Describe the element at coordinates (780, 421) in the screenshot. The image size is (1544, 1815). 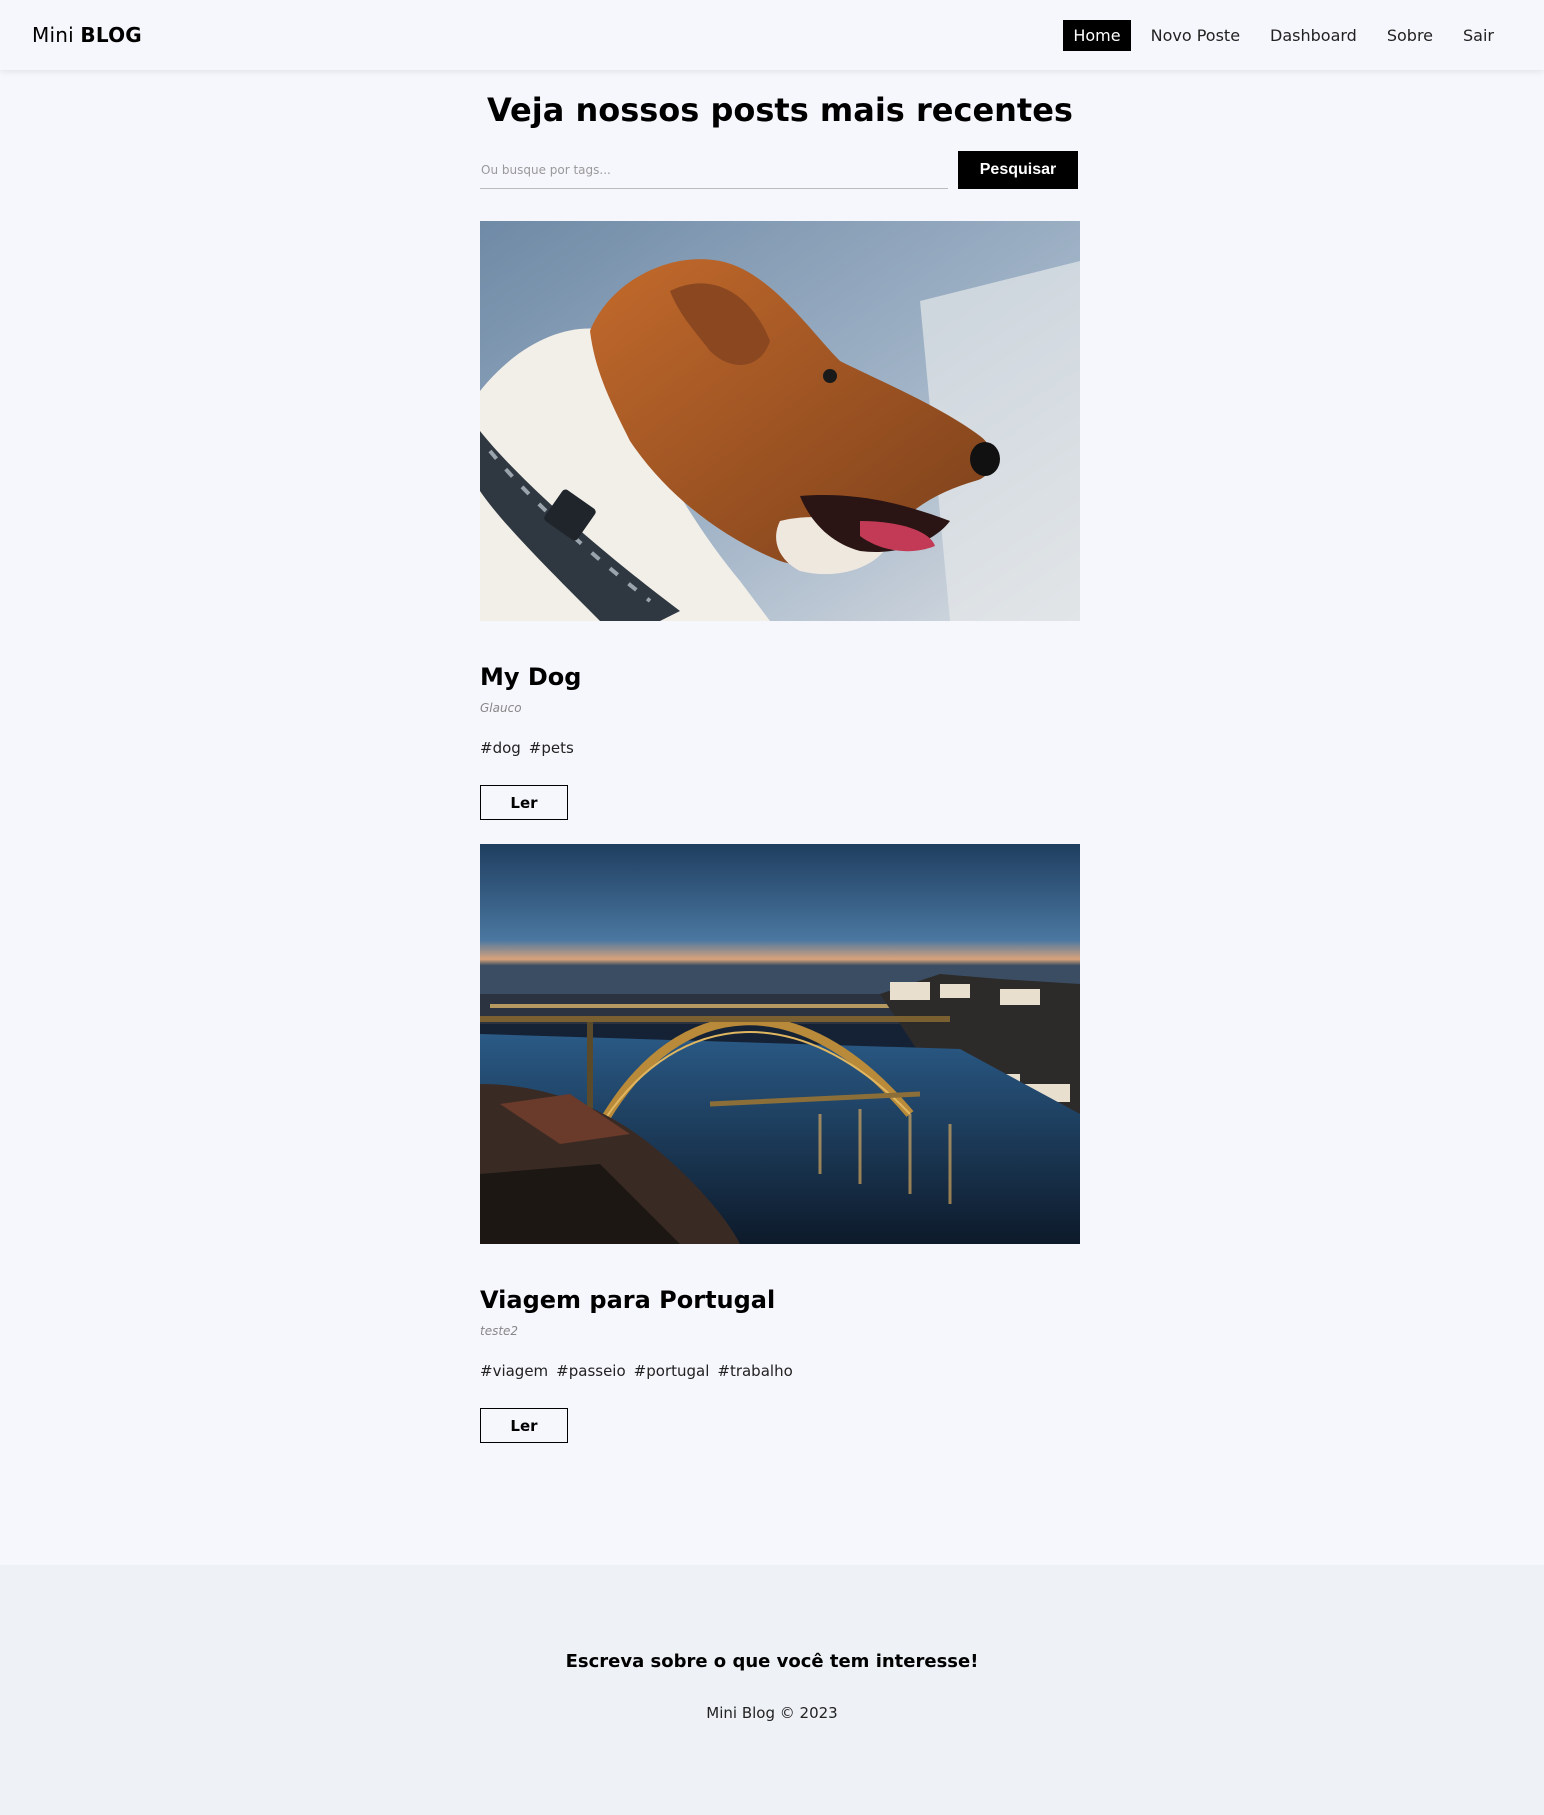
I see `dog-photo` at that location.